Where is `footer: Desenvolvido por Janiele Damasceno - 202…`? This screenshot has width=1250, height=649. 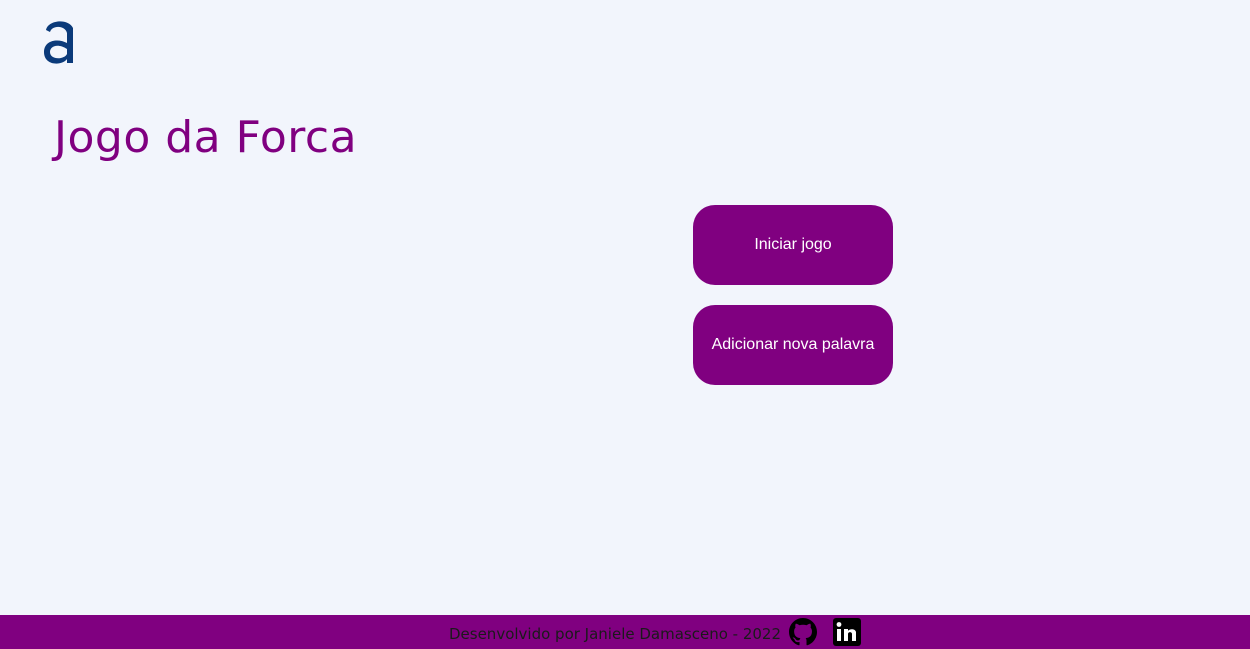 footer: Desenvolvido por Janiele Damasceno - 202… is located at coordinates (625, 632).